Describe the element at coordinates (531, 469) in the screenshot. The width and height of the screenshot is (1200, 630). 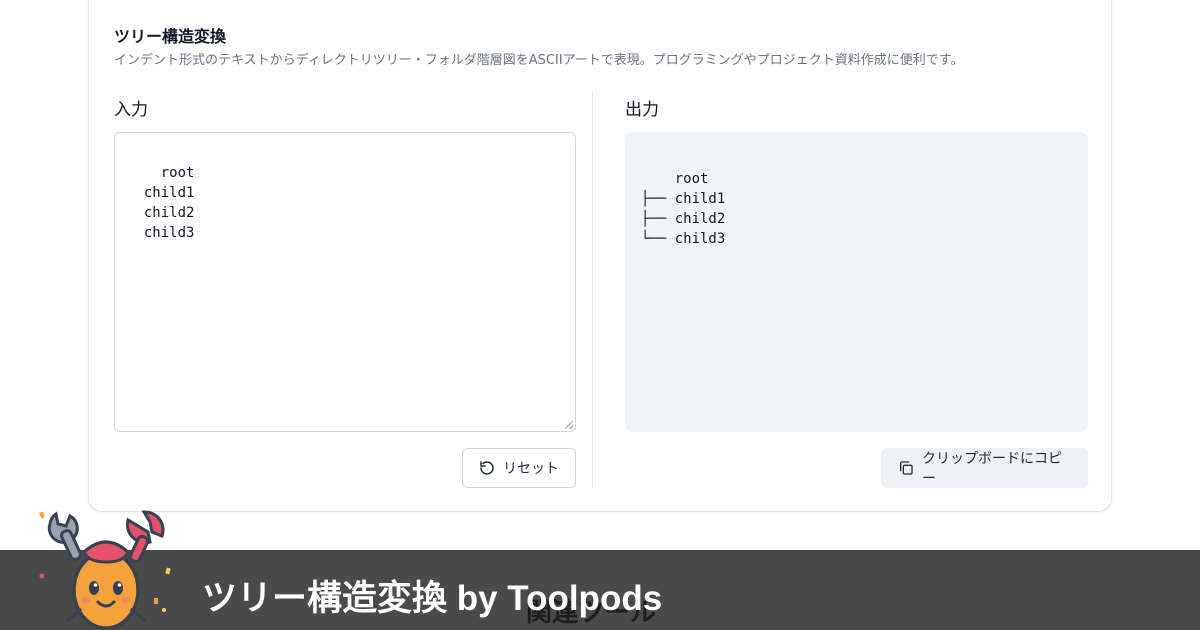
I see `reset-button-label: リセット` at that location.